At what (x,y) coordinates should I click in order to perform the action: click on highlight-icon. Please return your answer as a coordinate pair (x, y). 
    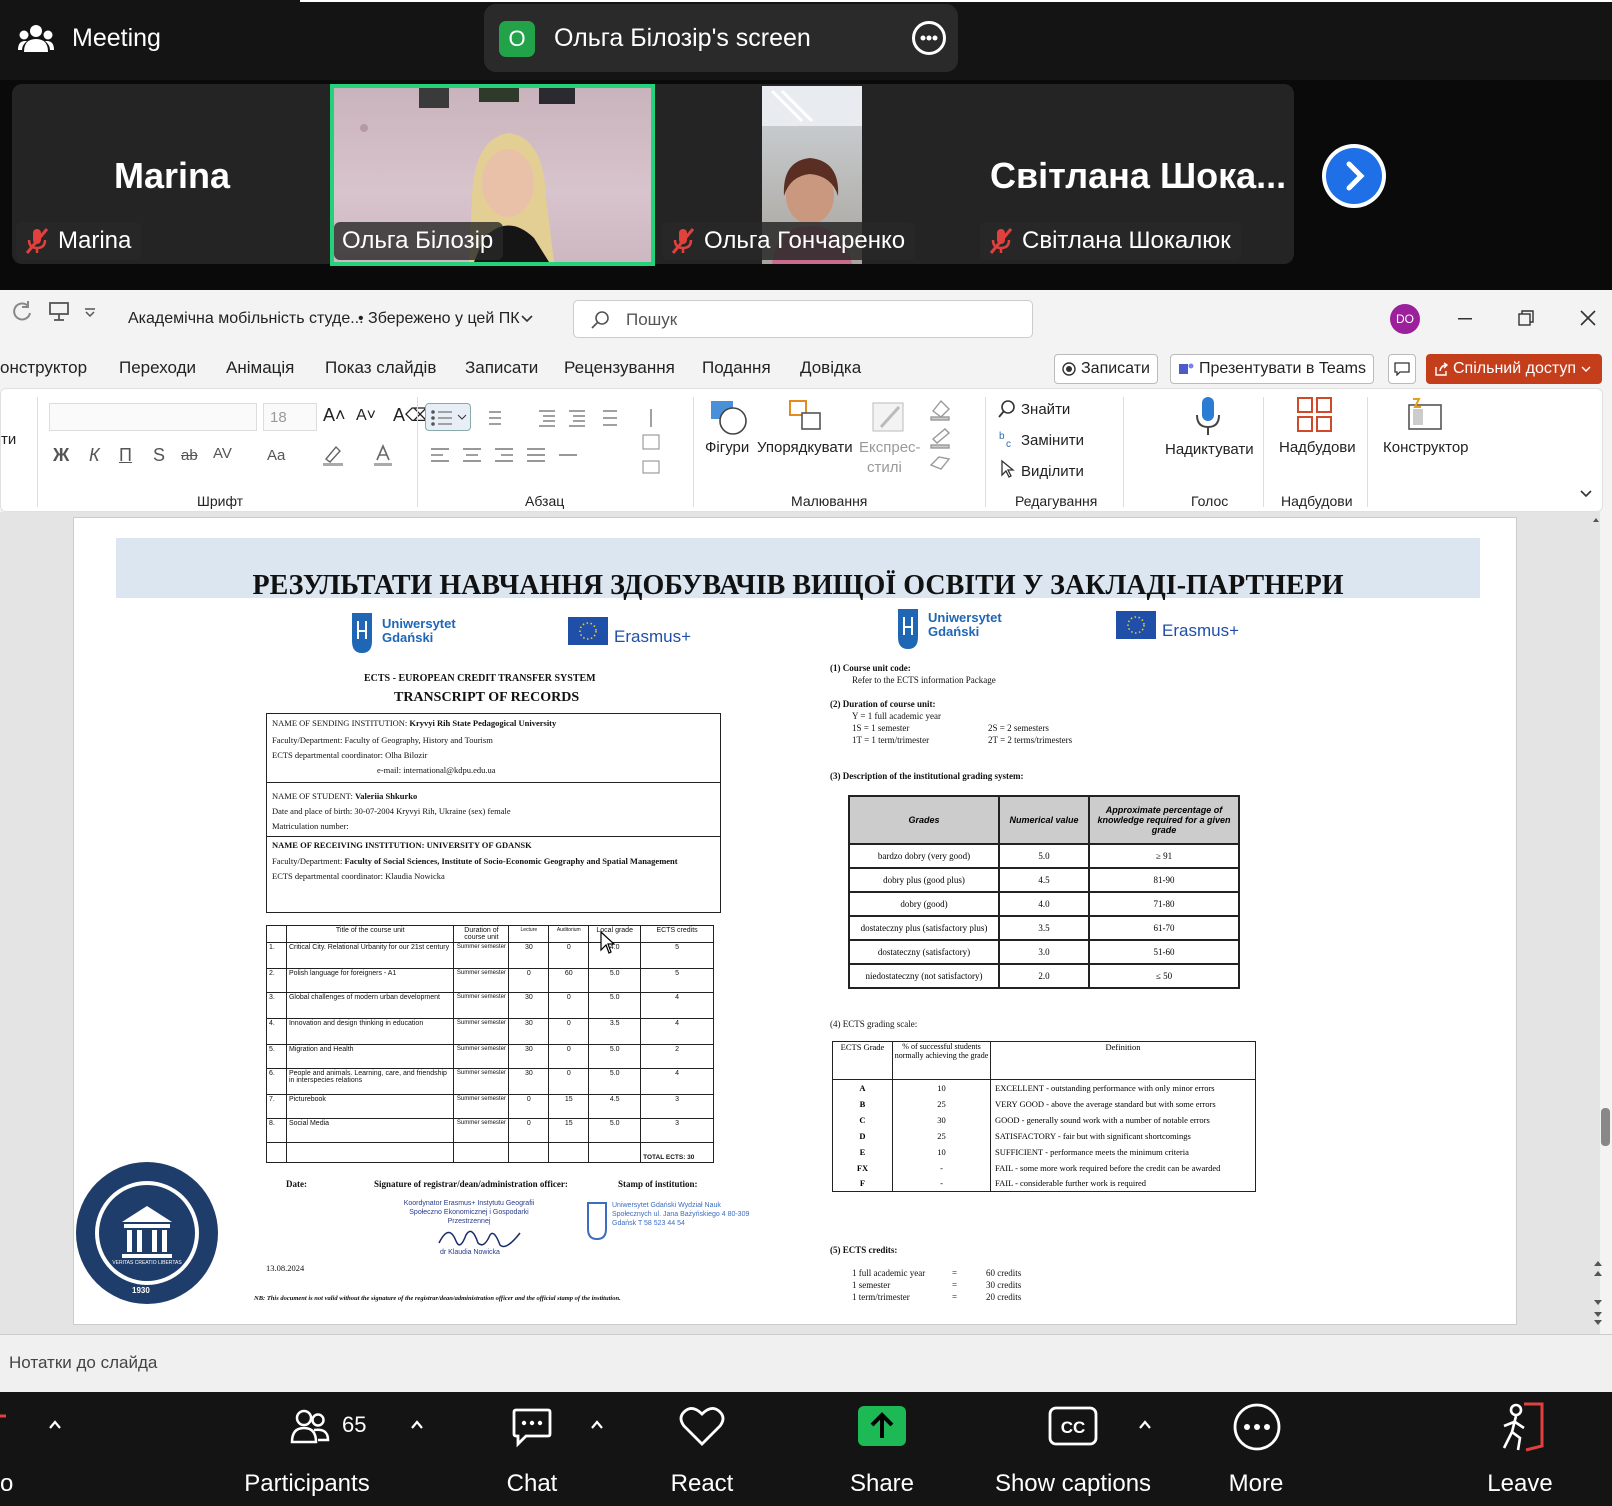
    Looking at the image, I should click on (333, 455).